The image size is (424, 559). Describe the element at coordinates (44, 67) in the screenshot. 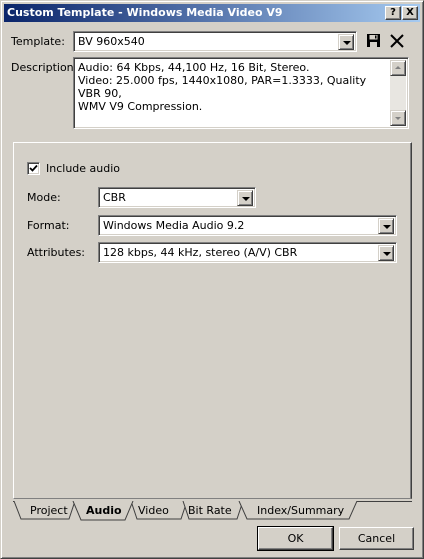

I see `description-label: Description:` at that location.